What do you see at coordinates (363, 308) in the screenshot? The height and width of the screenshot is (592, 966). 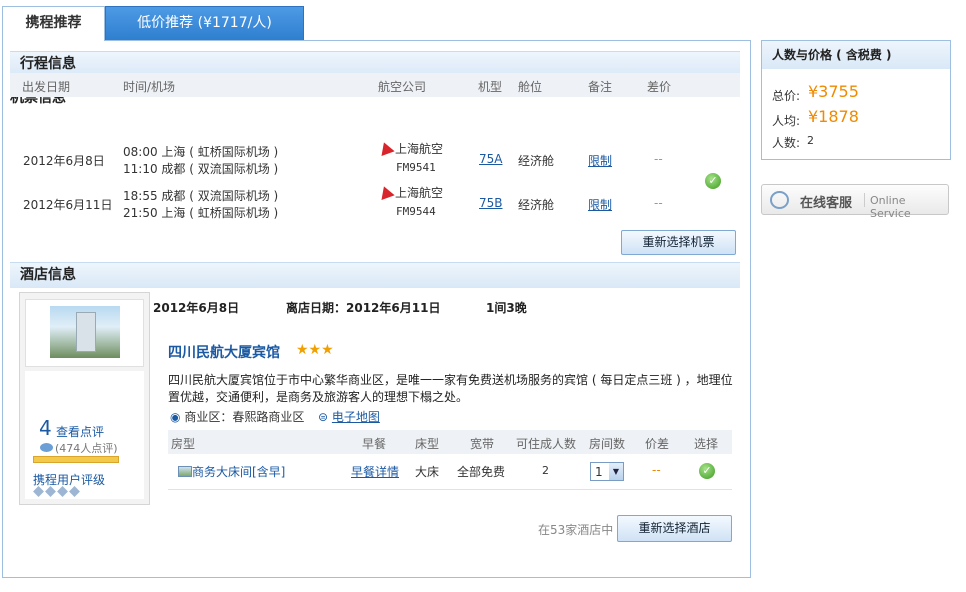 I see `checkout-date: 离店日期：2012年6月11日` at bounding box center [363, 308].